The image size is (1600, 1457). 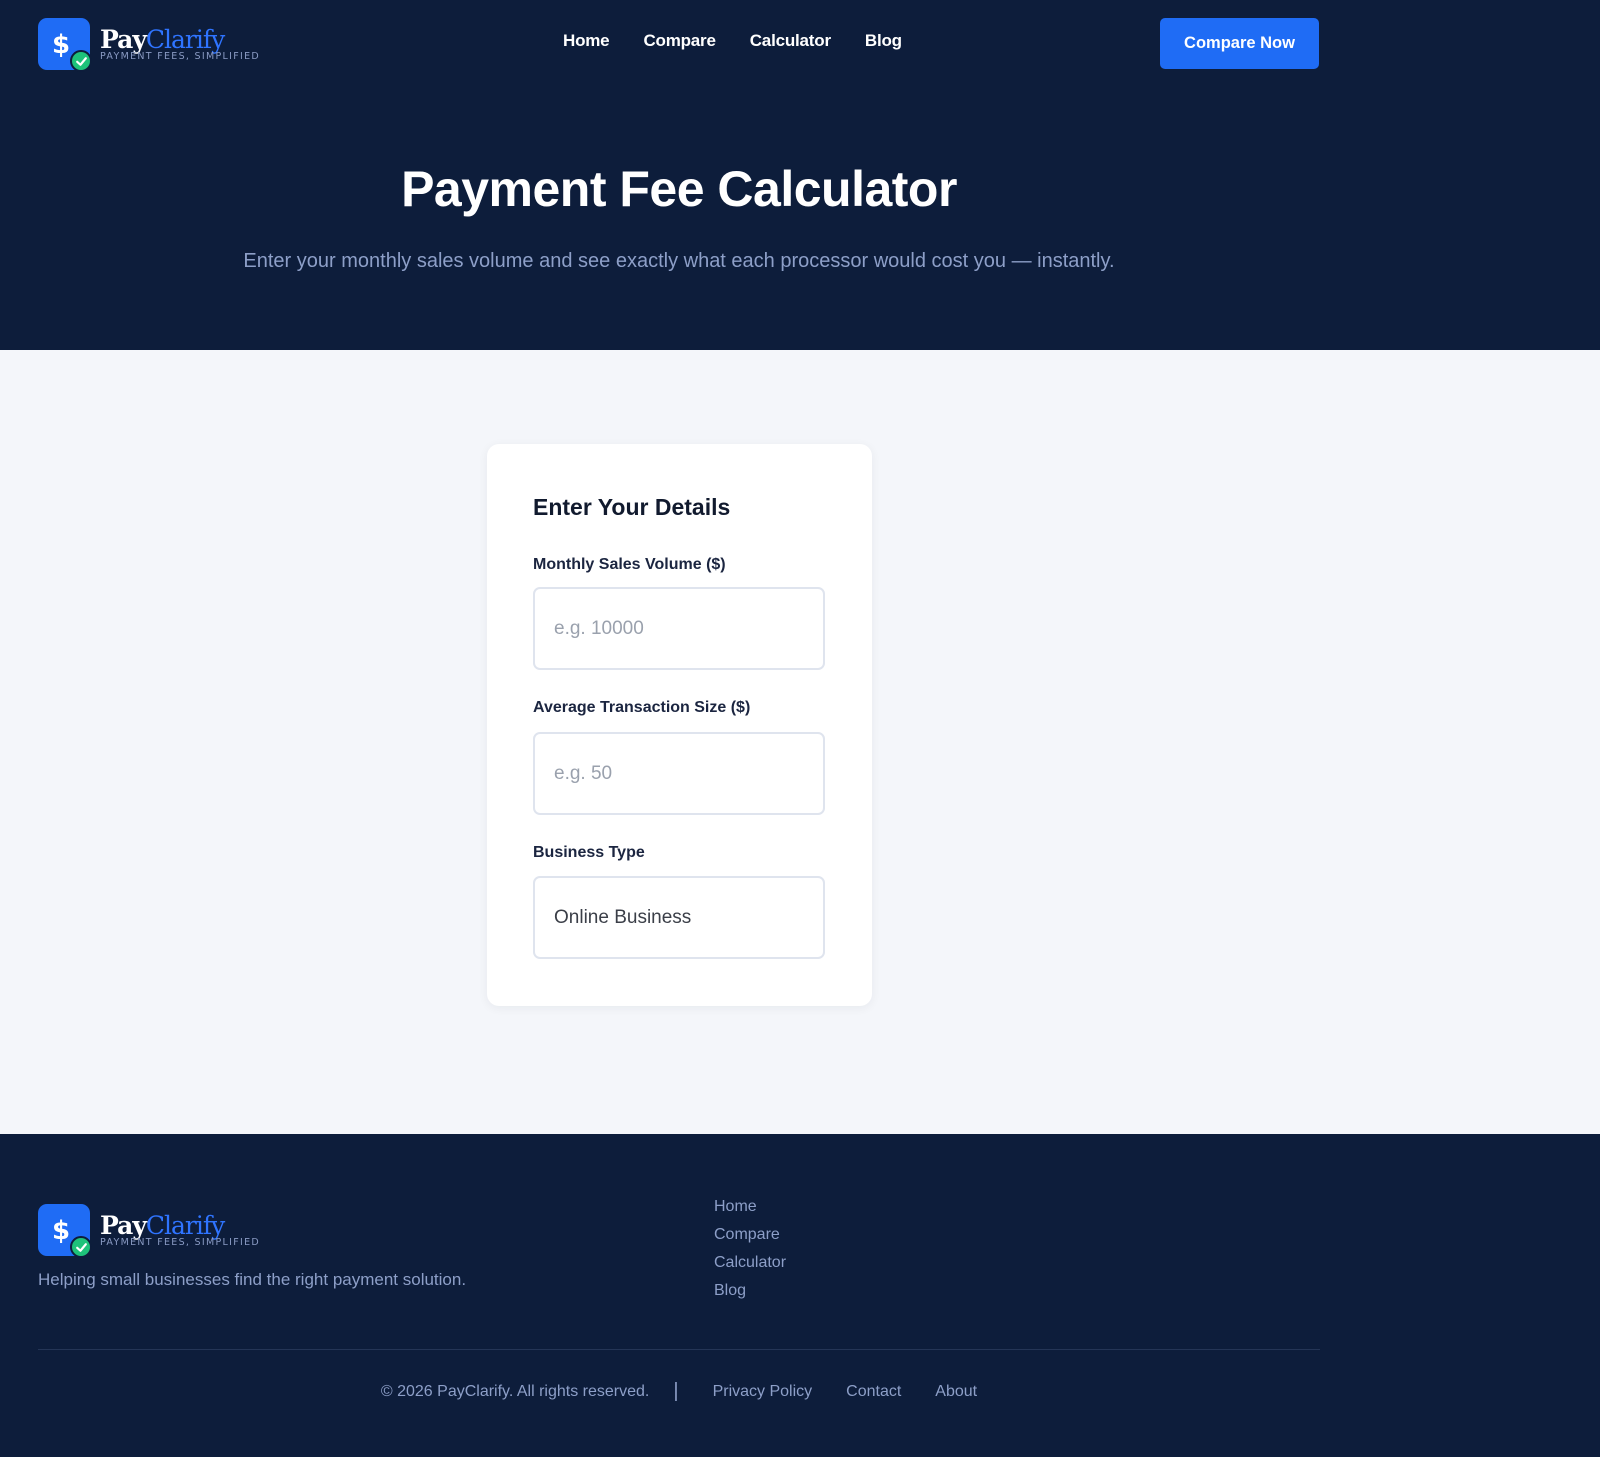 I want to click on footer-logo-badge: $, so click(x=65, y=1231).